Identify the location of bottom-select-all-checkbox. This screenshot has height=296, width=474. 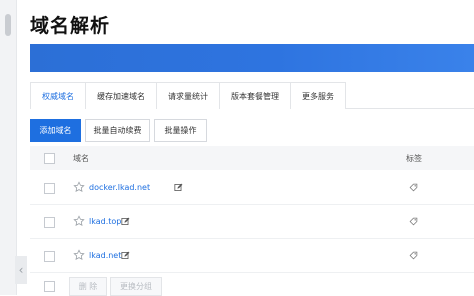
(49, 286).